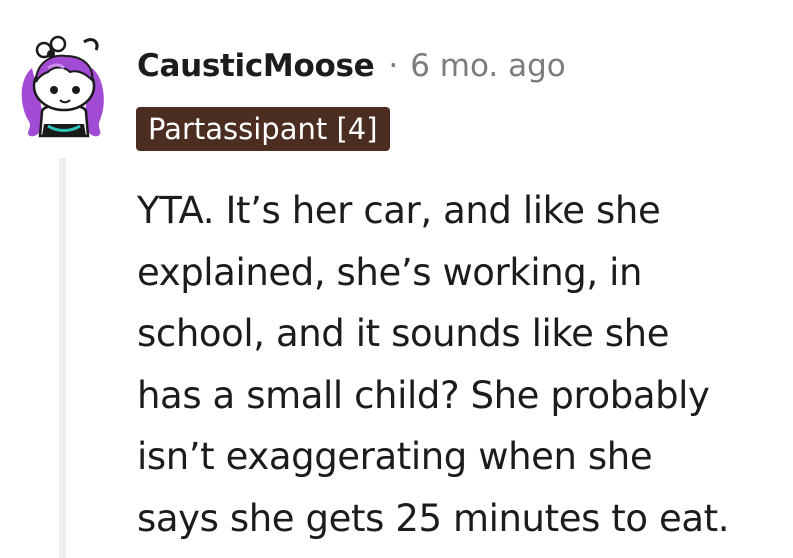 This screenshot has height=558, width=793. What do you see at coordinates (256, 66) in the screenshot?
I see `username-link: CausticMoose` at bounding box center [256, 66].